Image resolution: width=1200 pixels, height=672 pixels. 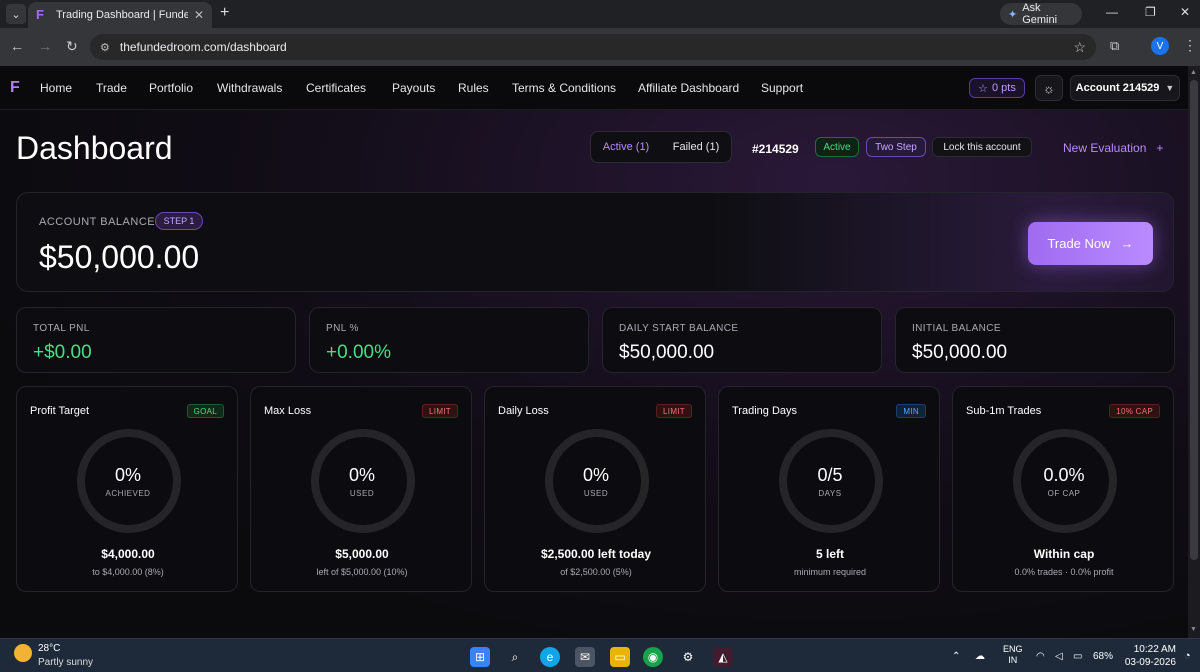 What do you see at coordinates (1150, 12) in the screenshot?
I see `restore-icon: ❐` at bounding box center [1150, 12].